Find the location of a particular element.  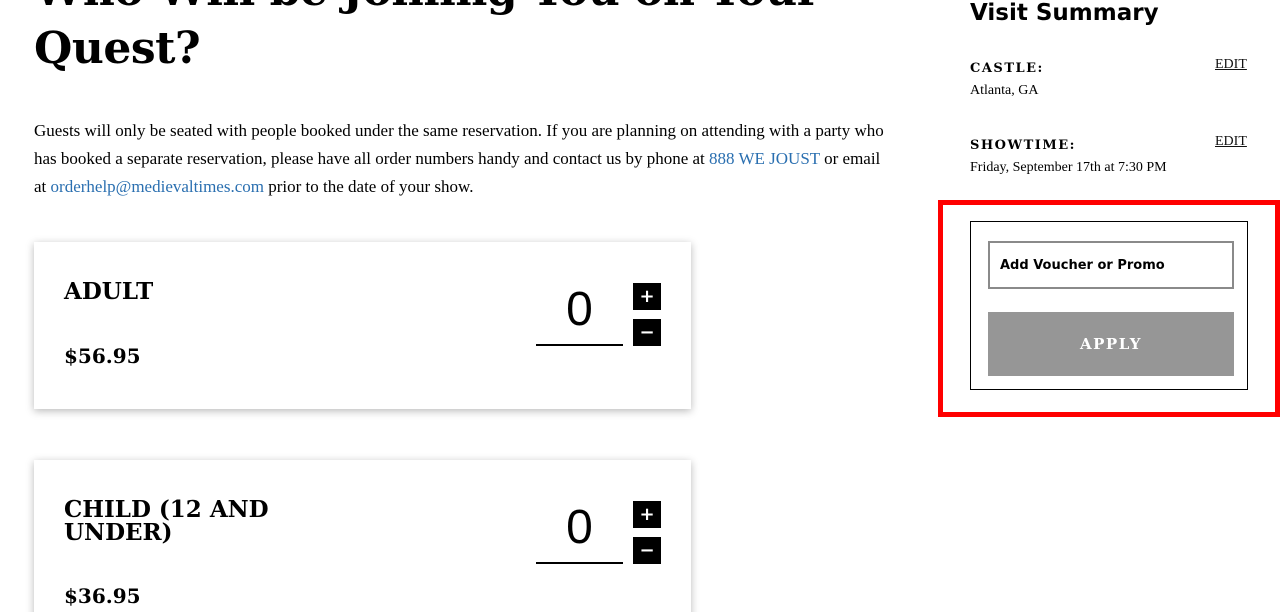

phone-link: 888 WE JOUST is located at coordinates (764, 158).